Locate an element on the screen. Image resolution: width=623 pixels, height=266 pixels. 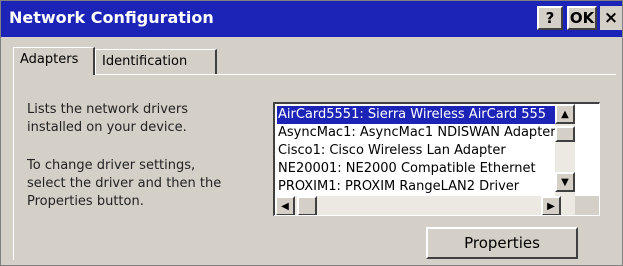
vertical-scrollbar: ▲ ▼ is located at coordinates (565, 150).